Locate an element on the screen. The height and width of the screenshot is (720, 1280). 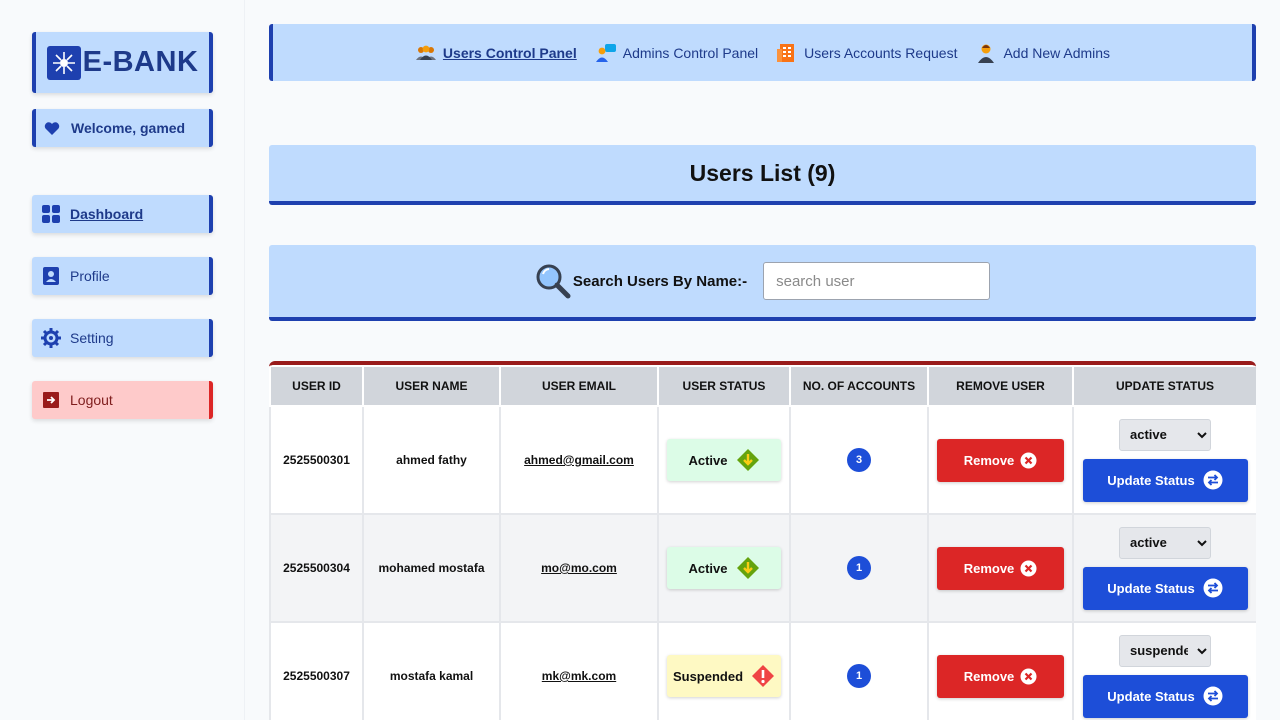
column-header: USER ID is located at coordinates (316, 386).